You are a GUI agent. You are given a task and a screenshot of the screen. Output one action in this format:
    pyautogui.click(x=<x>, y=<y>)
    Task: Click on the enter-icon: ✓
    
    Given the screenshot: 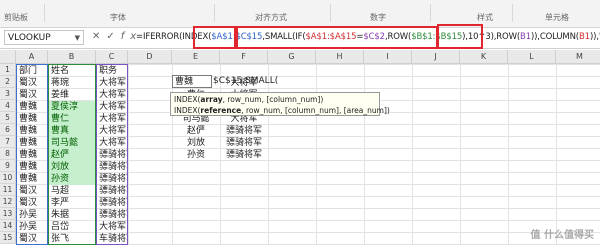 What is the action you would take?
    pyautogui.click(x=113, y=36)
    